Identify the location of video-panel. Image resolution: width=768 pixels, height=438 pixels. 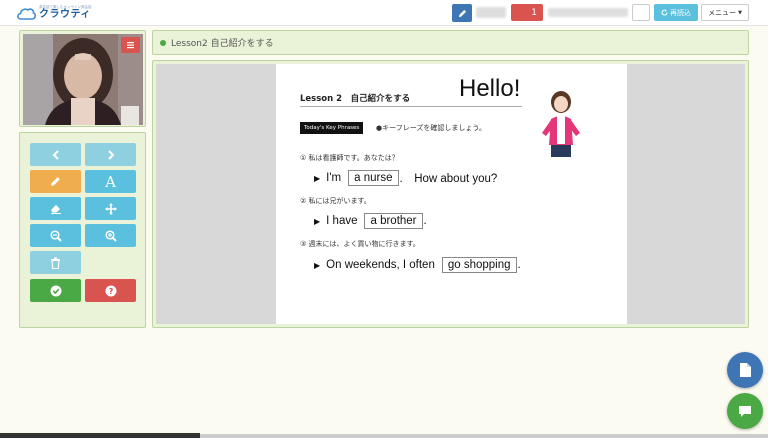
(82, 78).